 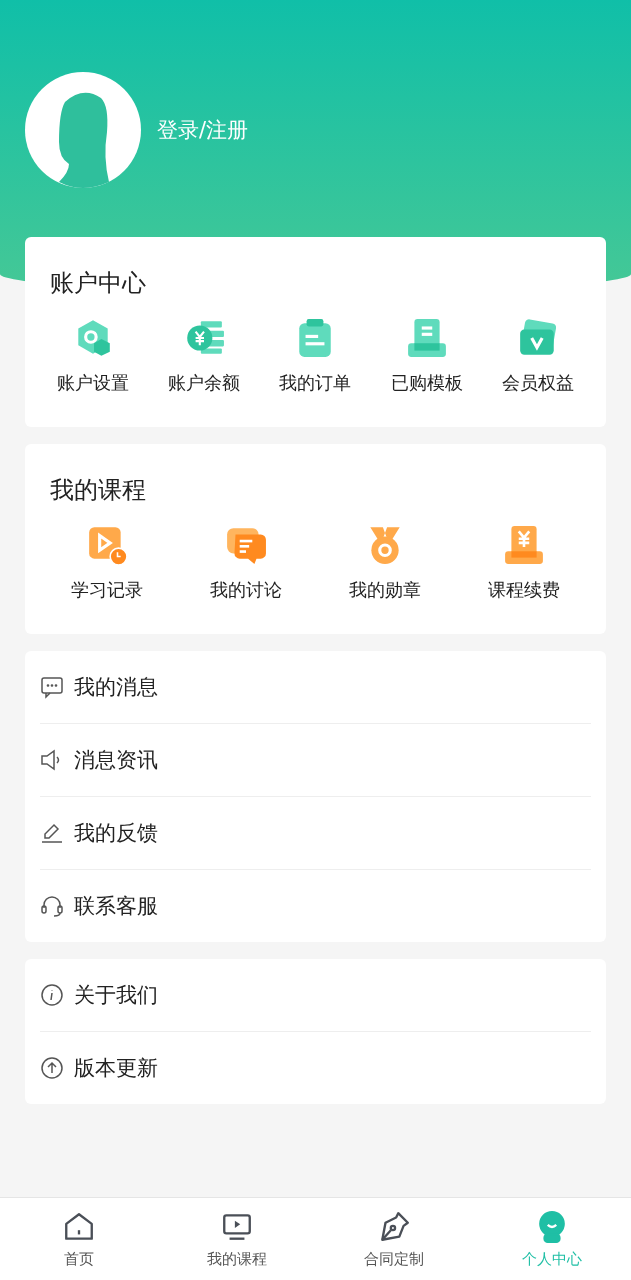 I want to click on menu-item: 版本更新, so click(x=315, y=1068).